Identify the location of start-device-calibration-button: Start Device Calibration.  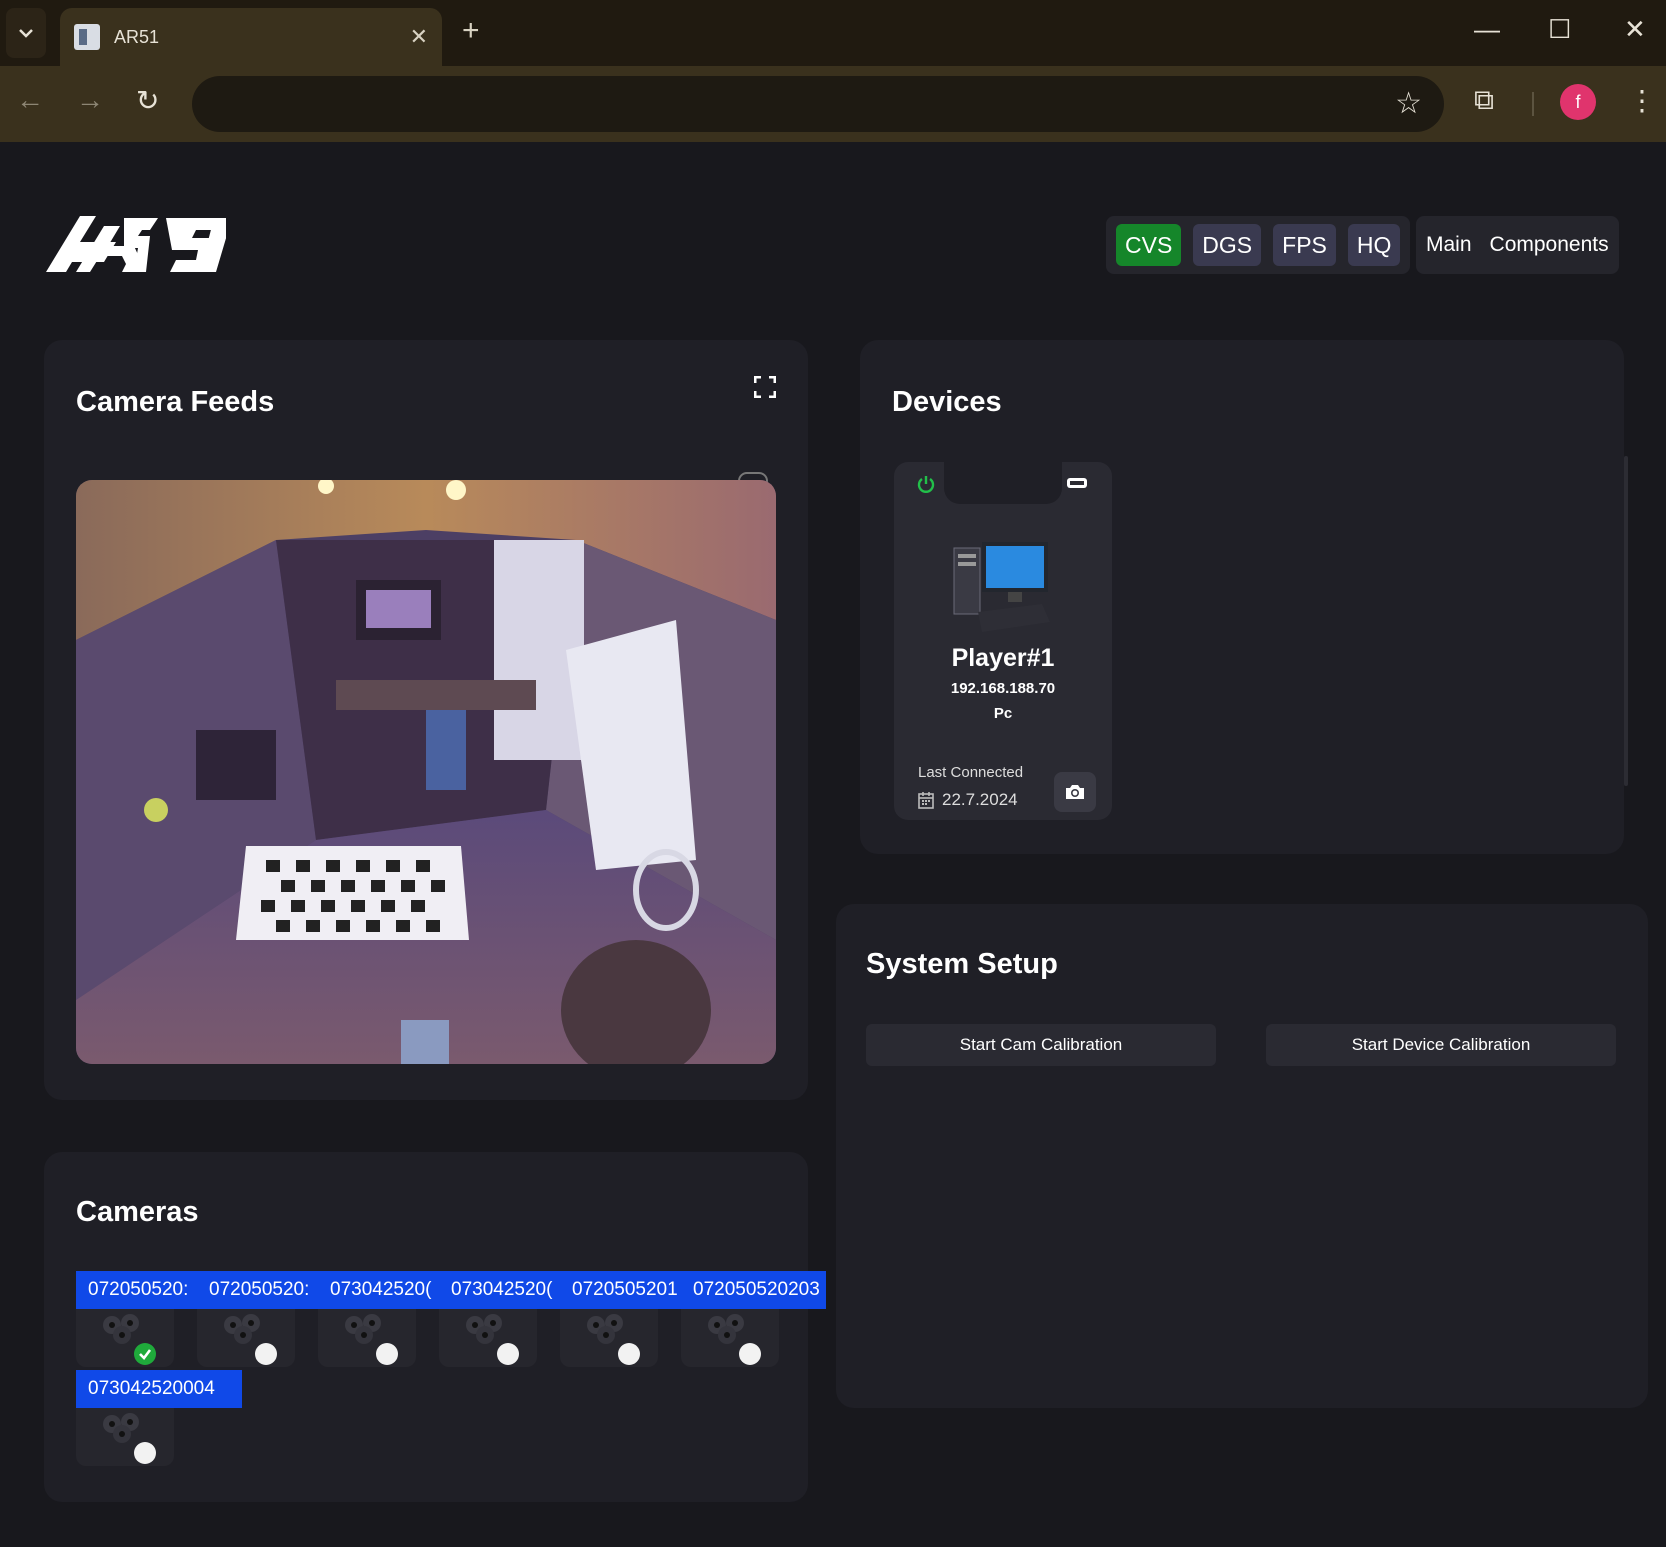
(1441, 1045).